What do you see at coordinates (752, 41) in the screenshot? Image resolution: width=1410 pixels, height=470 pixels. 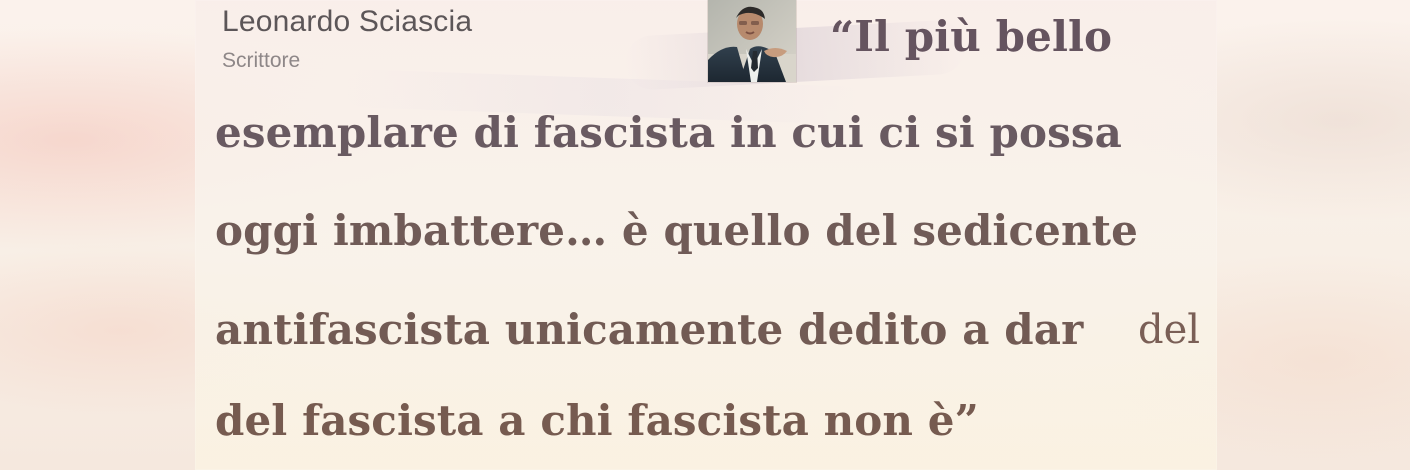 I see `author-portrait-icon` at bounding box center [752, 41].